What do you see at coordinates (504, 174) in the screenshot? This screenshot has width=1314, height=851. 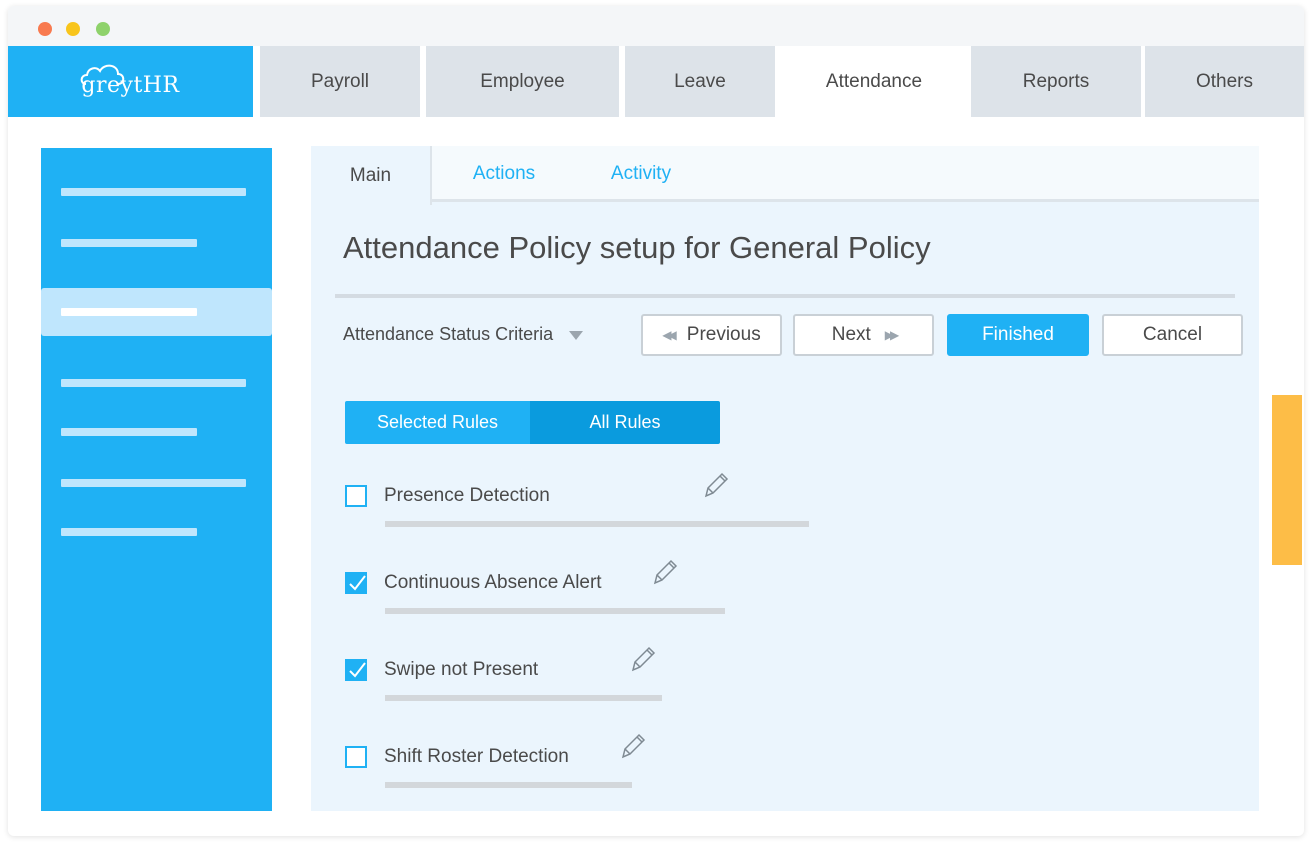 I see `tab-actions: Actions` at bounding box center [504, 174].